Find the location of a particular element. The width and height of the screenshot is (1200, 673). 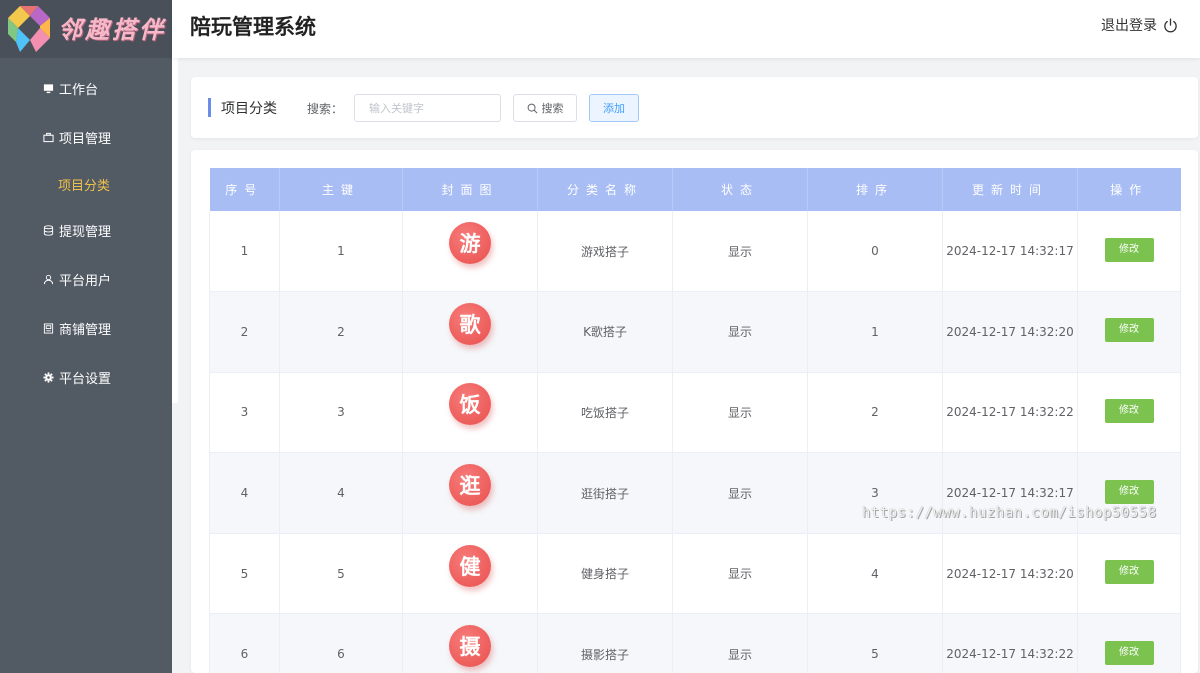

table-row: 2 2 歌 K歌搭子 显示 1 2024-12-17 14:32:20 修改 is located at coordinates (695, 332).